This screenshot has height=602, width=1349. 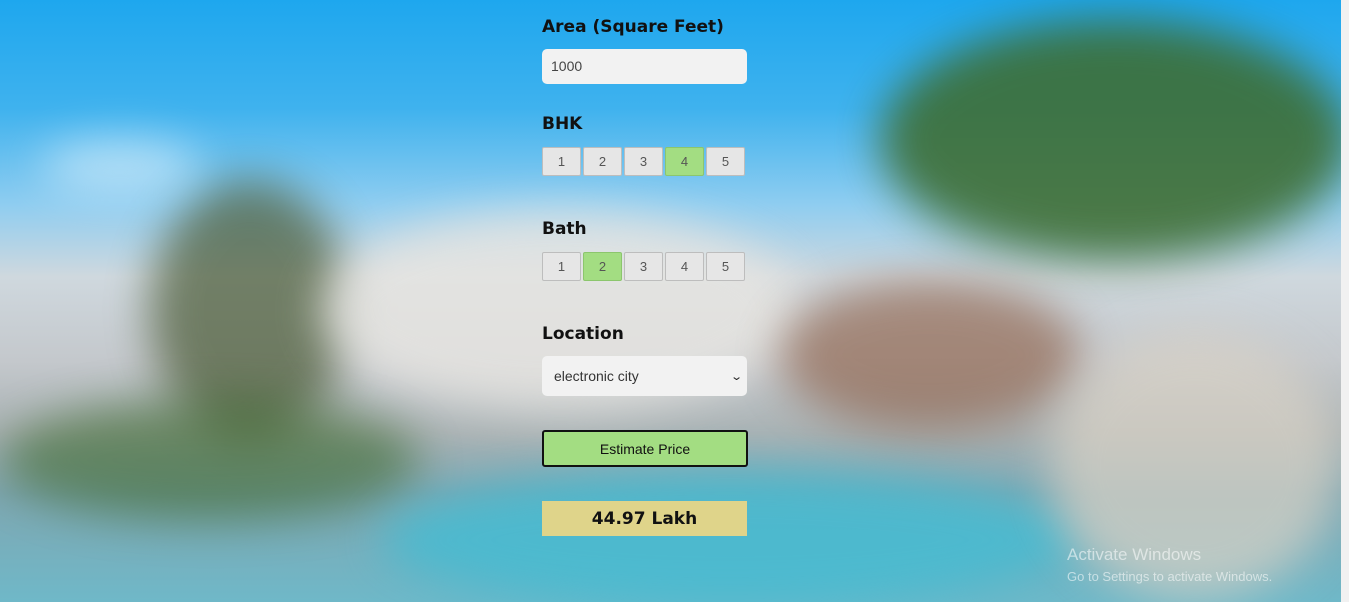 What do you see at coordinates (644, 376) in the screenshot?
I see `location-select: electronic city ⌄` at bounding box center [644, 376].